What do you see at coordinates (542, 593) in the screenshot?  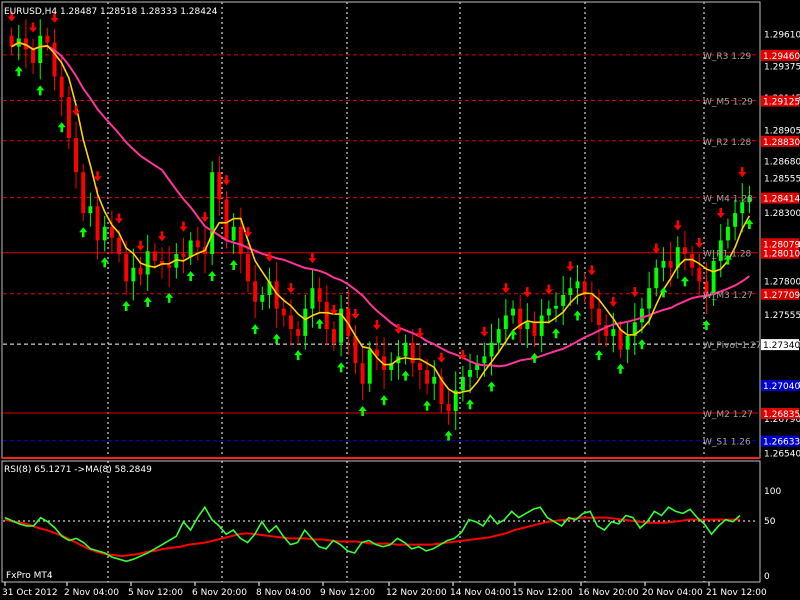 I see `time-label: 15 Nov 12:00` at bounding box center [542, 593].